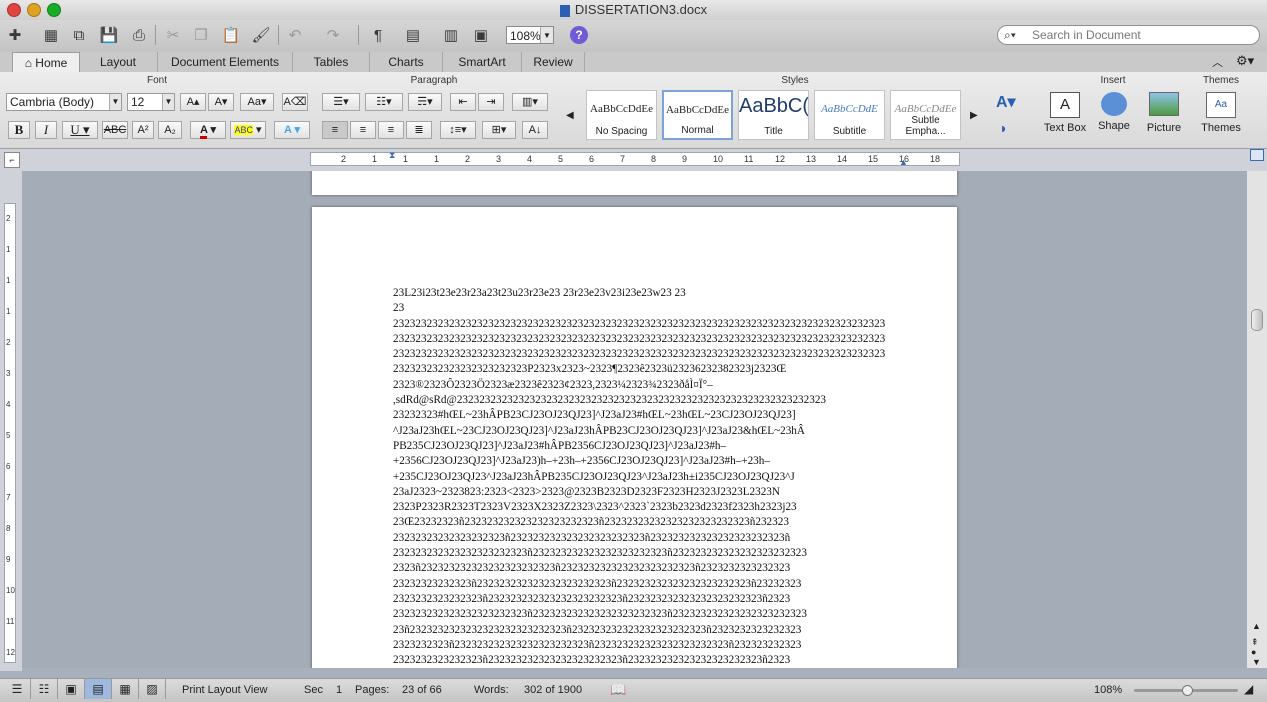 The image size is (1267, 702). Describe the element at coordinates (34, 10) in the screenshot. I see `minimize-window-button` at that location.